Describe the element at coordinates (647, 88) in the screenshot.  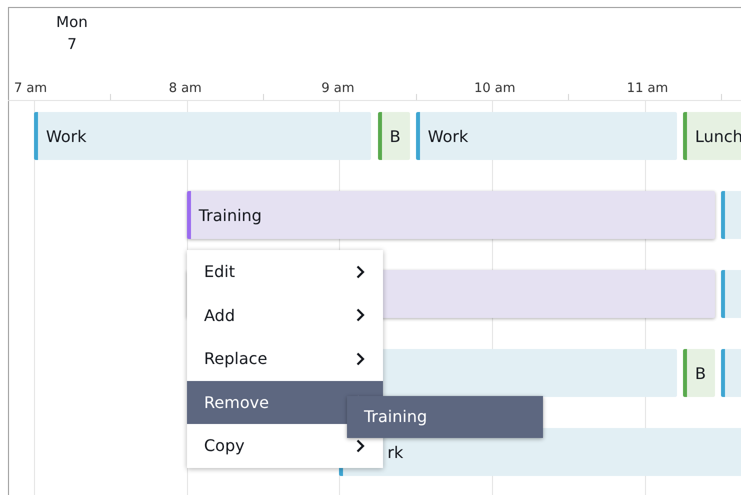
I see `time-label: 11 am` at that location.